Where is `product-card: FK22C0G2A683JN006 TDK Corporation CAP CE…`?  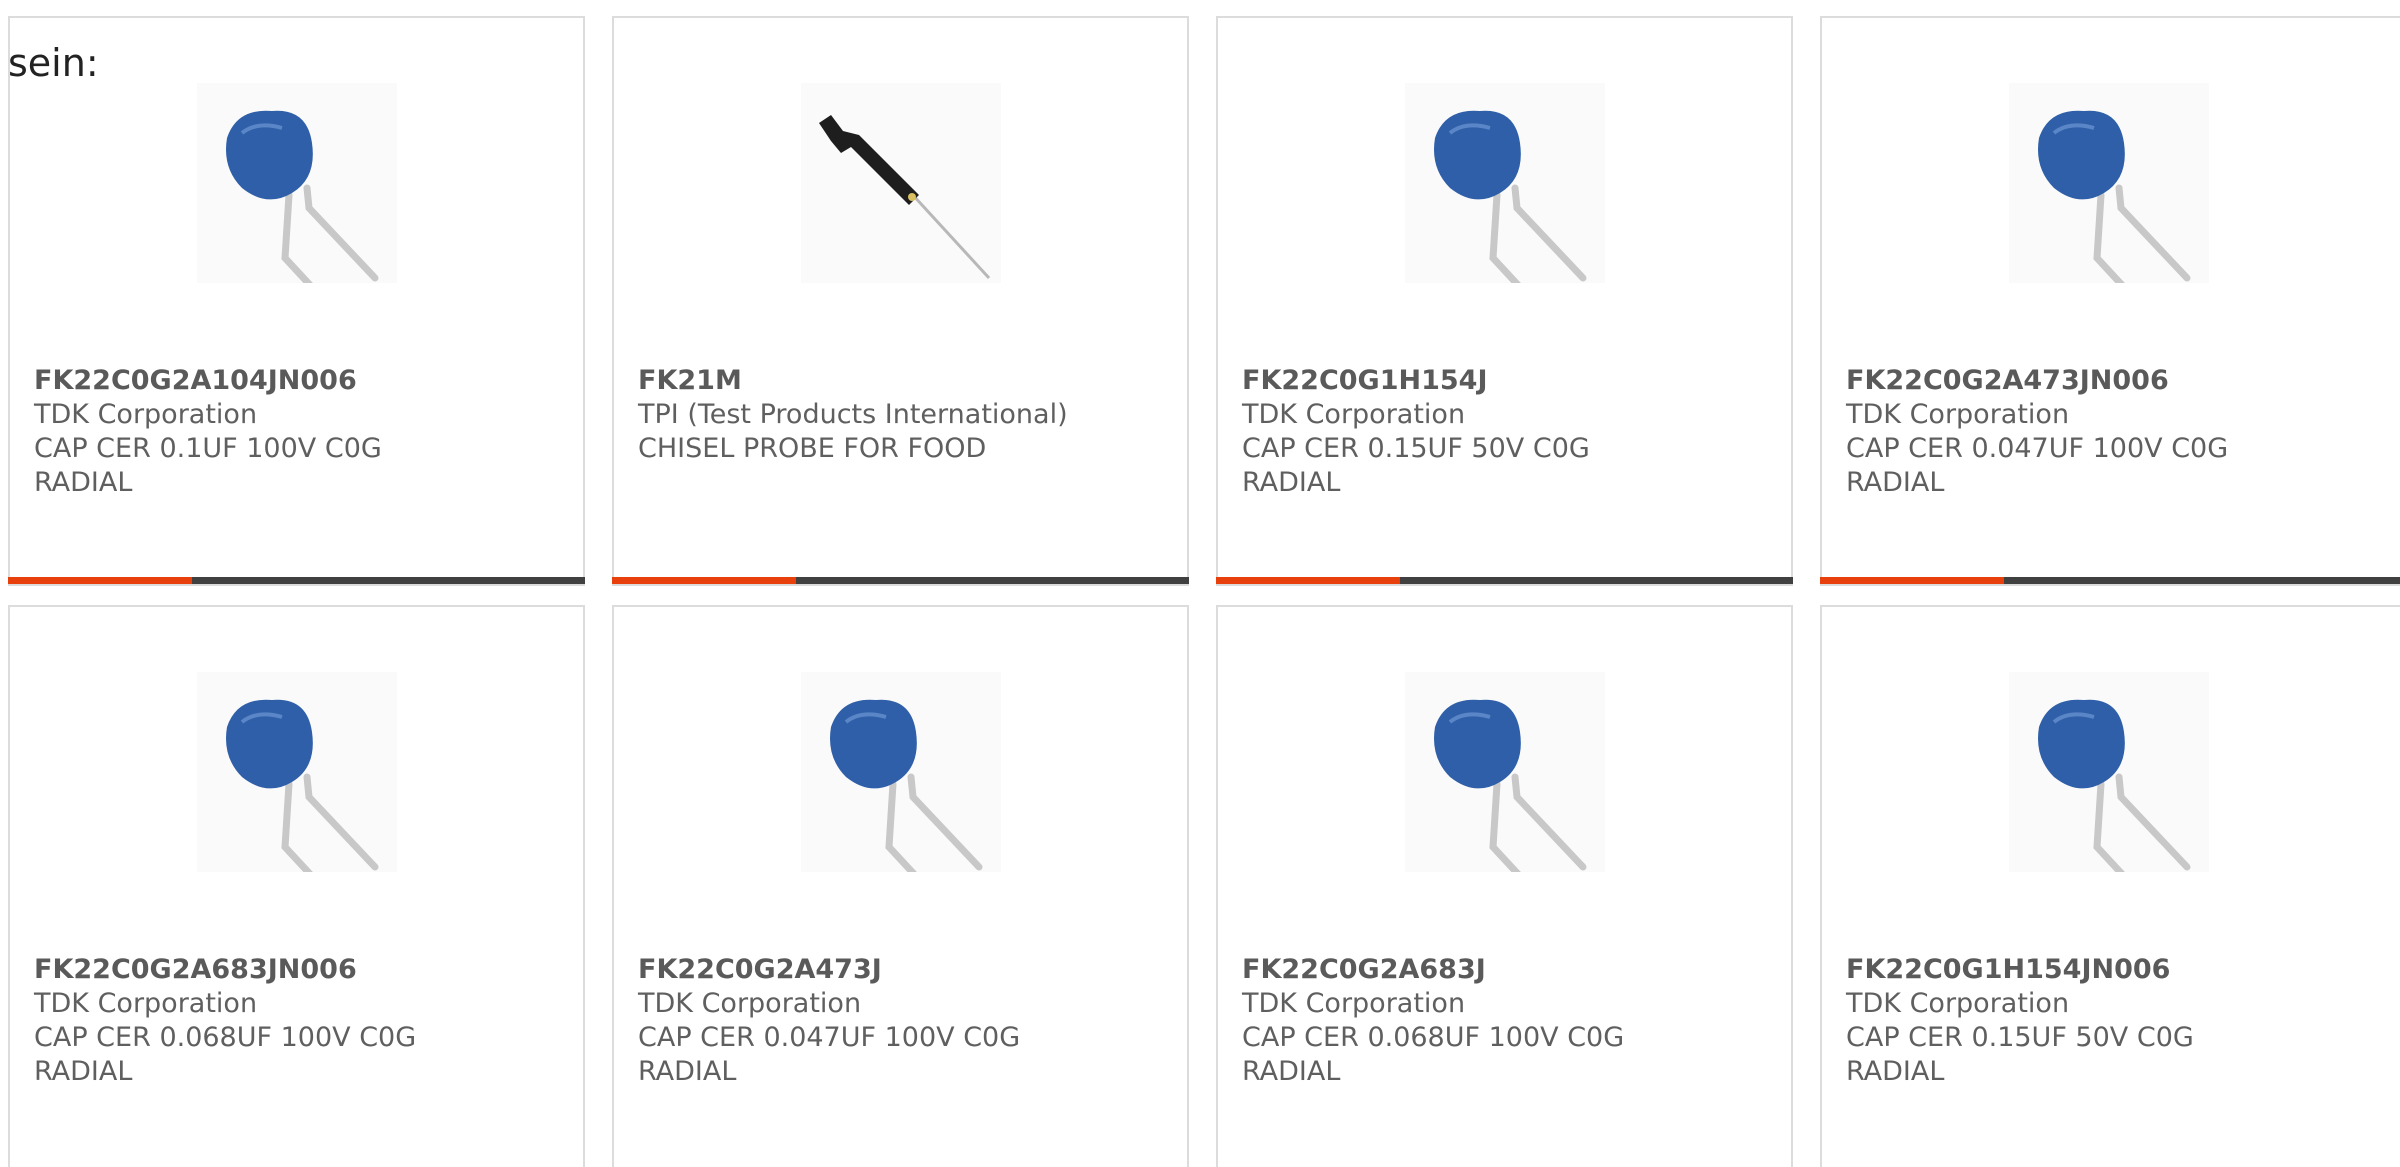 product-card: FK22C0G2A683JN006 TDK Corporation CAP CE… is located at coordinates (296, 886).